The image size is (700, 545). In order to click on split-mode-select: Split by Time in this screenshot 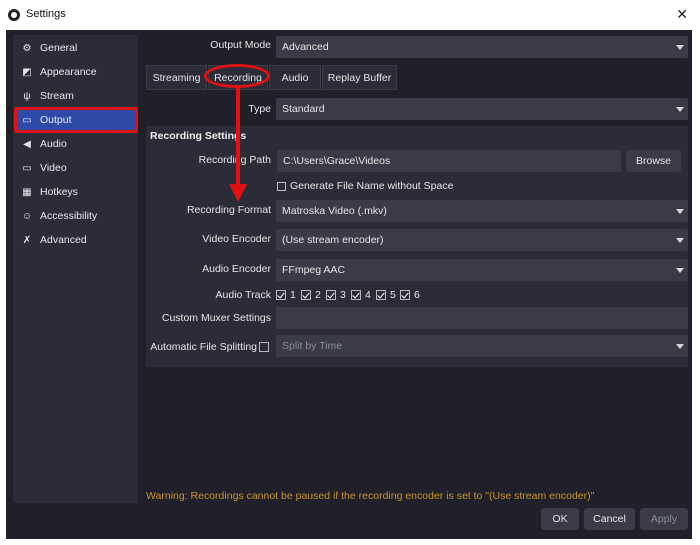, I will do `click(482, 346)`.